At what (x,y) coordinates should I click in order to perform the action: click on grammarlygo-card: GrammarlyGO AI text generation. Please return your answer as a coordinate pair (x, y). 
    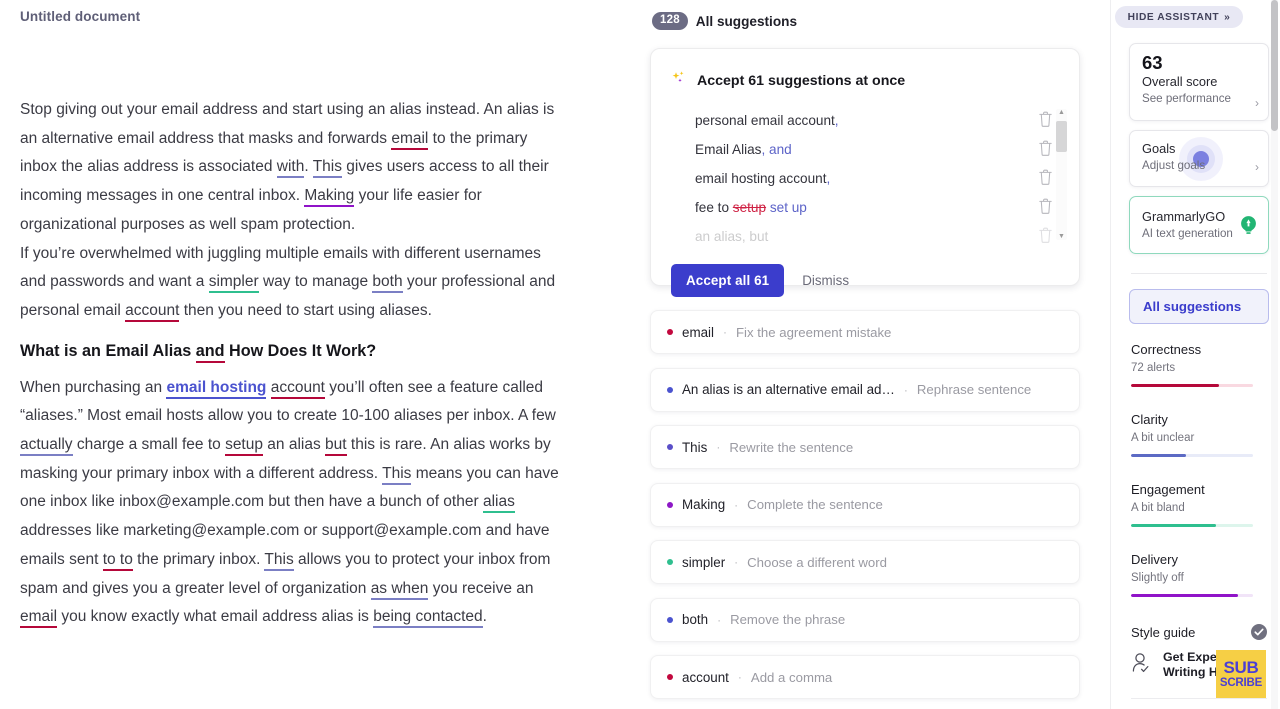
    Looking at the image, I should click on (1199, 225).